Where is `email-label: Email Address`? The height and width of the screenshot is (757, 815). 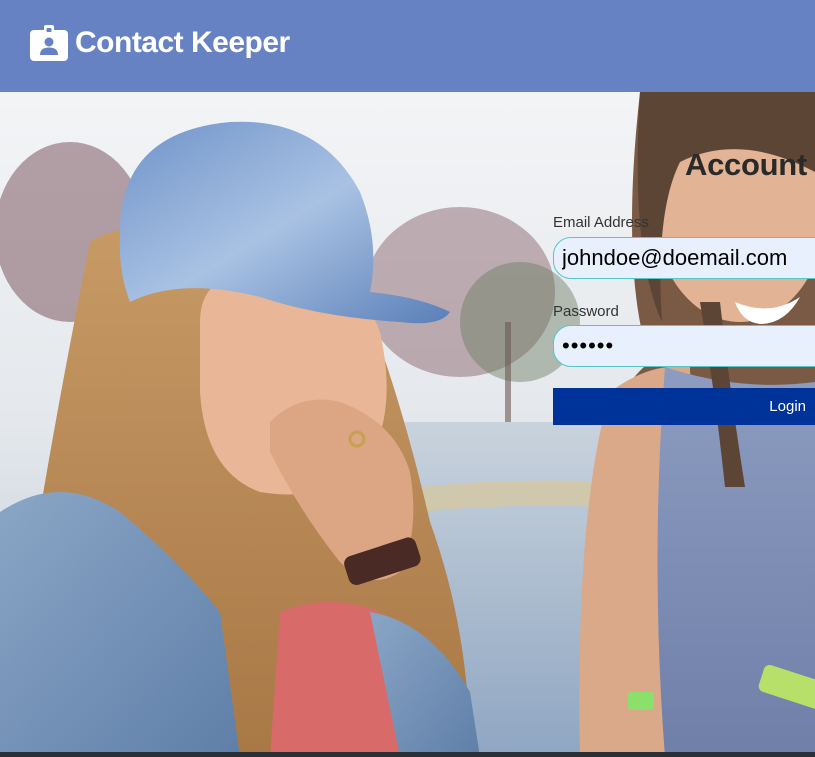
email-label: Email Address is located at coordinates (601, 222).